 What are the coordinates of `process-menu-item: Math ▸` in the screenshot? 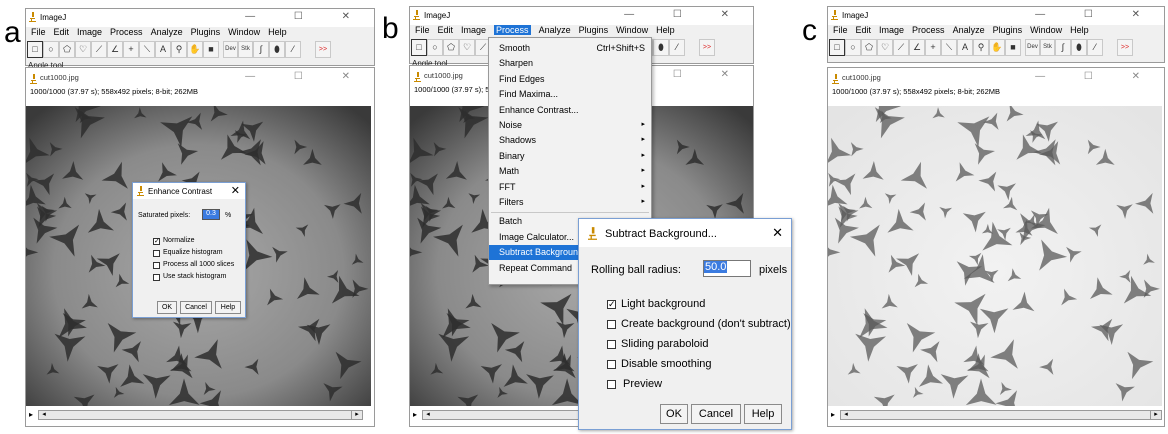 It's located at (570, 171).